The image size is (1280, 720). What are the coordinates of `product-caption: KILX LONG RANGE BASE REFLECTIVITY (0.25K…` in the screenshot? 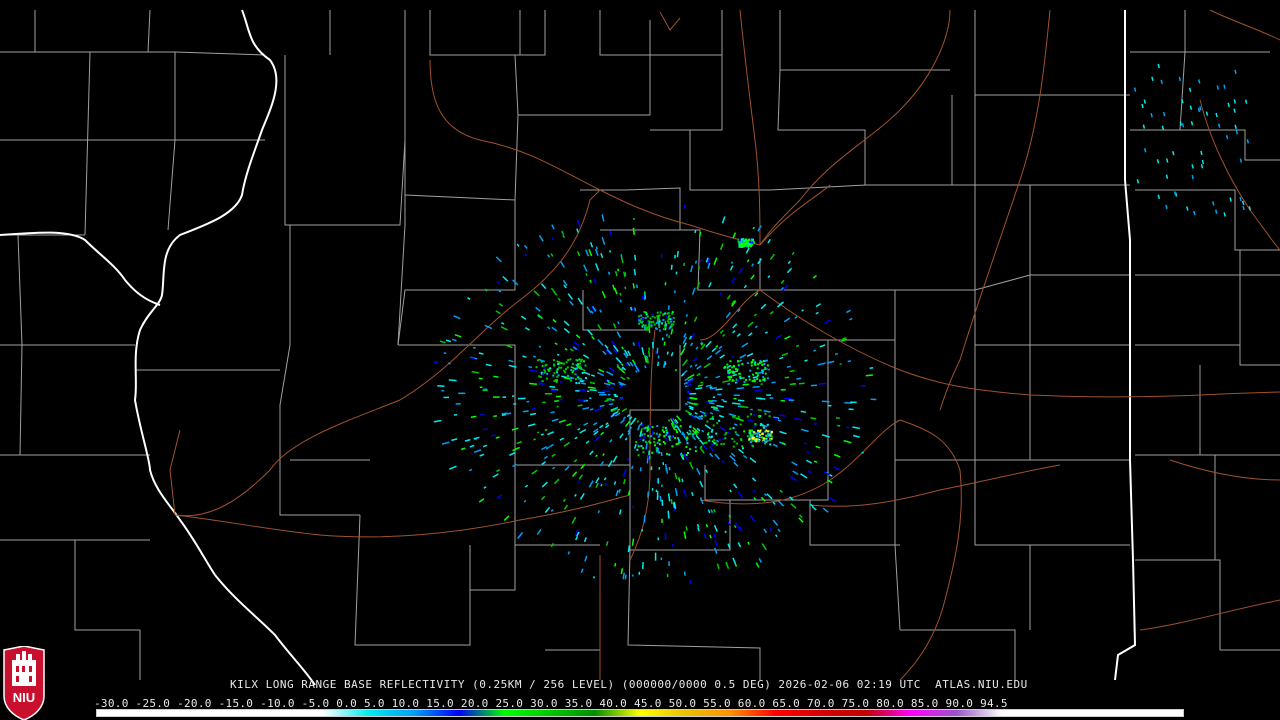 It's located at (629, 684).